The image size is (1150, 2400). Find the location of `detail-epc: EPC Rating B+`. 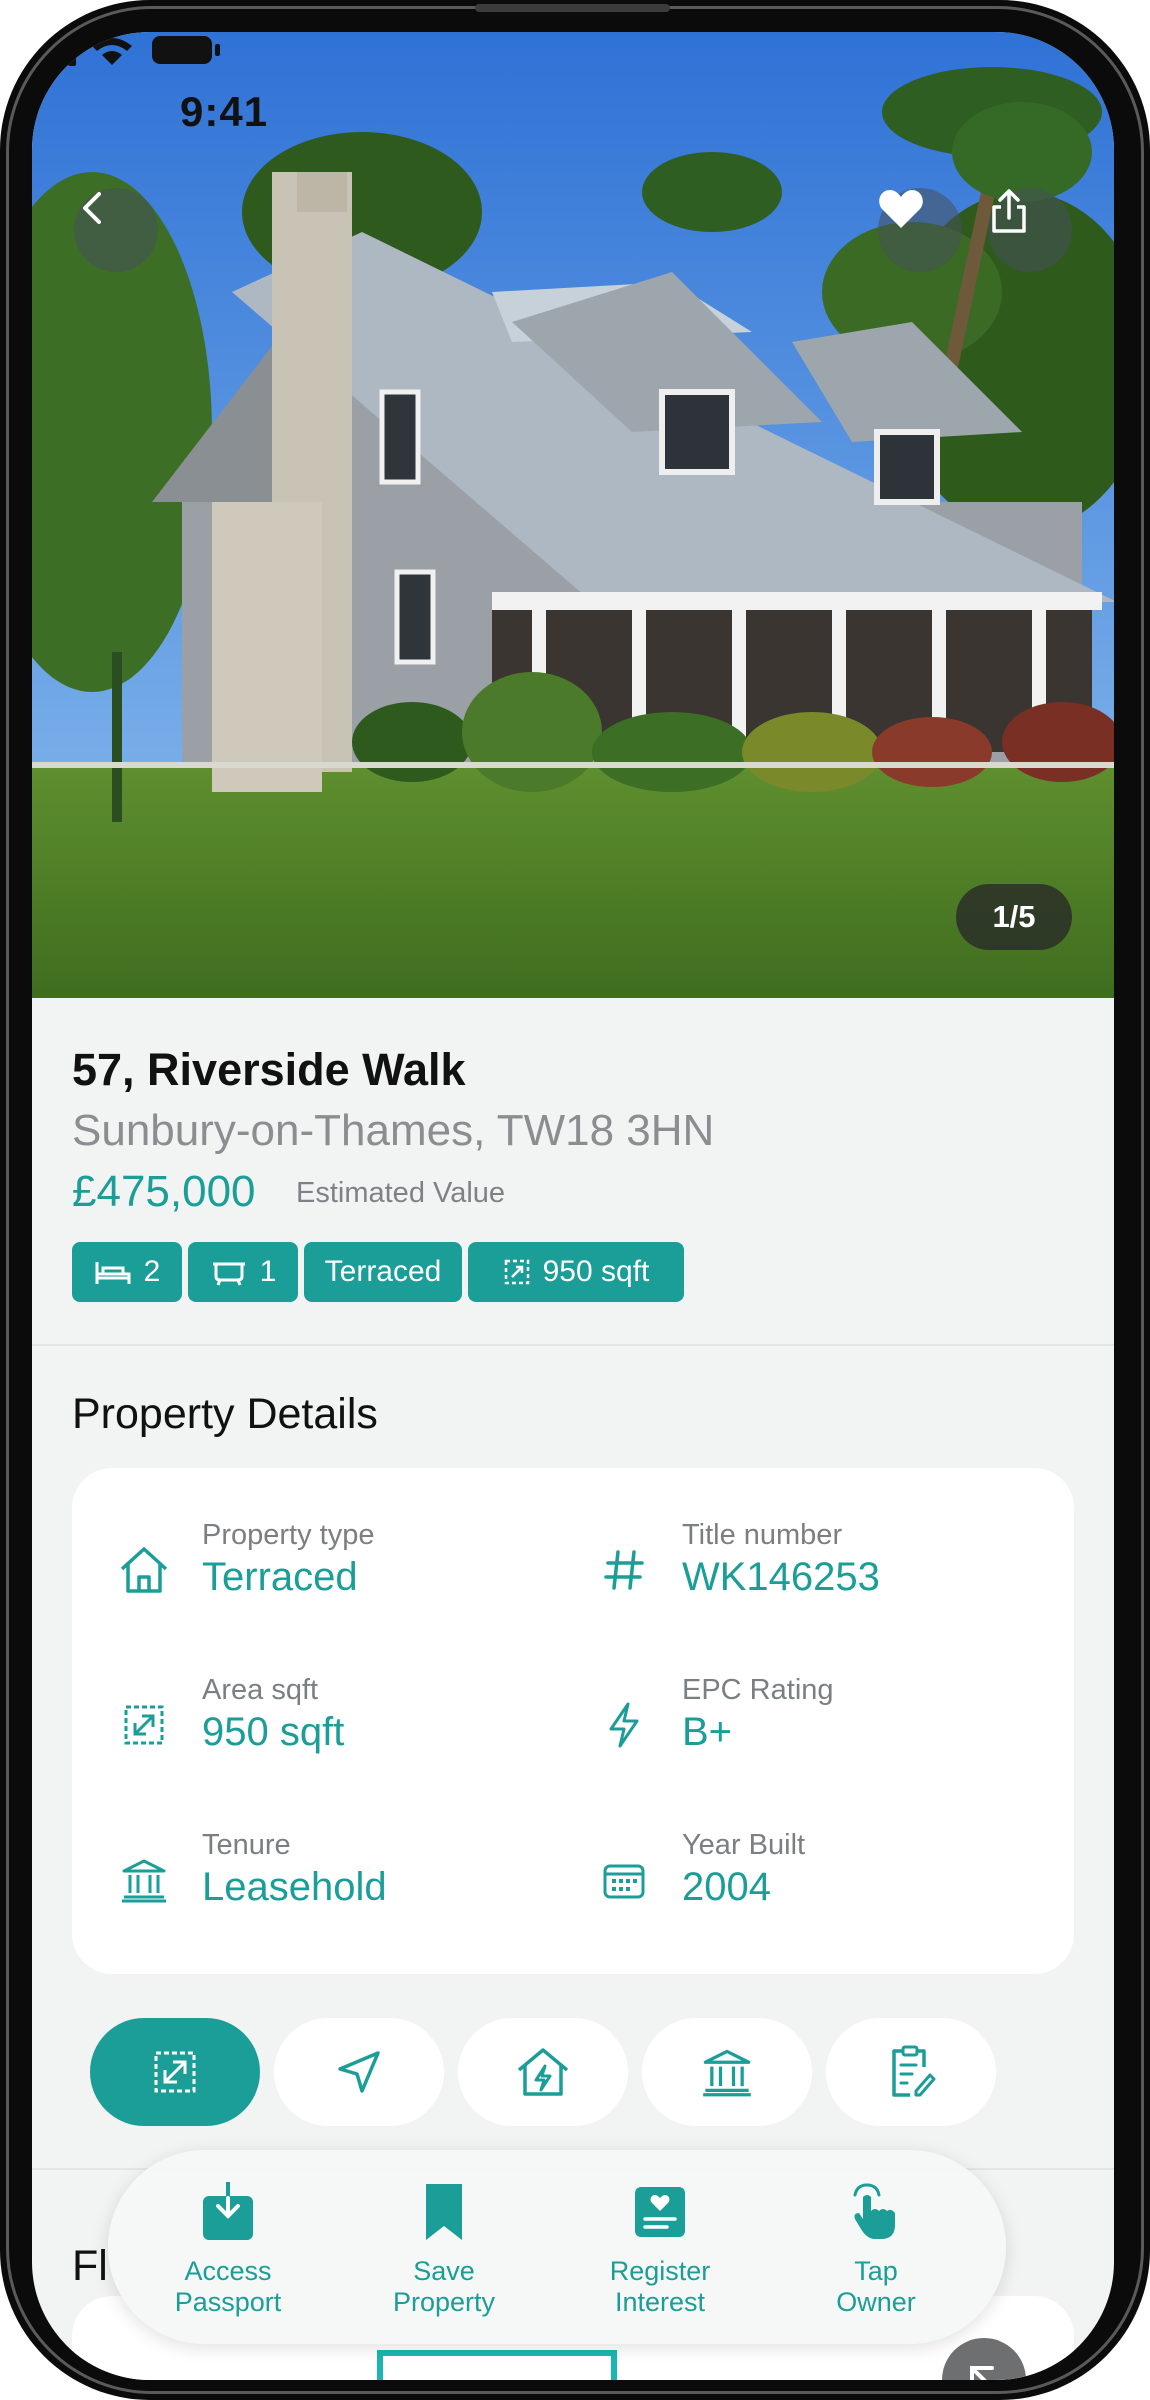

detail-epc: EPC Rating B+ is located at coordinates (713, 1715).